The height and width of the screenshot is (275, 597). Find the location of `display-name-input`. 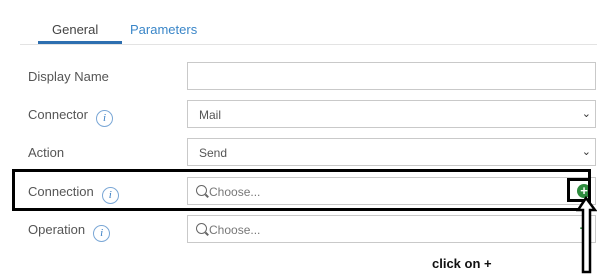

display-name-input is located at coordinates (391, 76).